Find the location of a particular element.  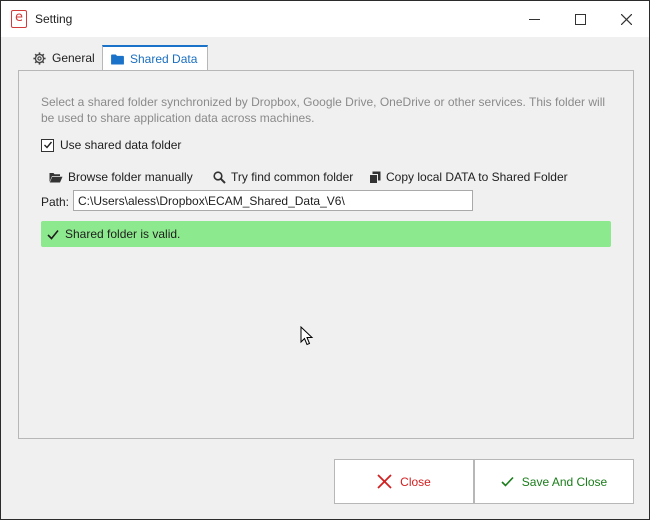

close-button: Close is located at coordinates (404, 481).